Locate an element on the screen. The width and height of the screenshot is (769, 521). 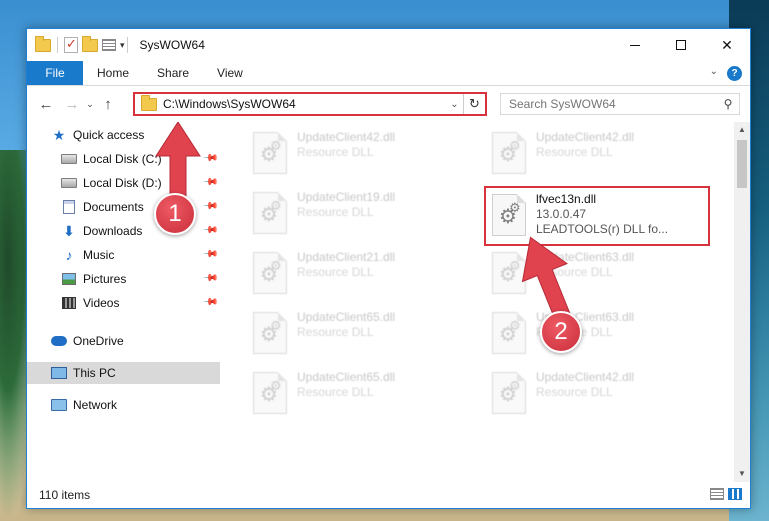
file-item: ⚙ ⚙ UpdateClient21.dll Resource DLL is located at coordinates (365, 275).